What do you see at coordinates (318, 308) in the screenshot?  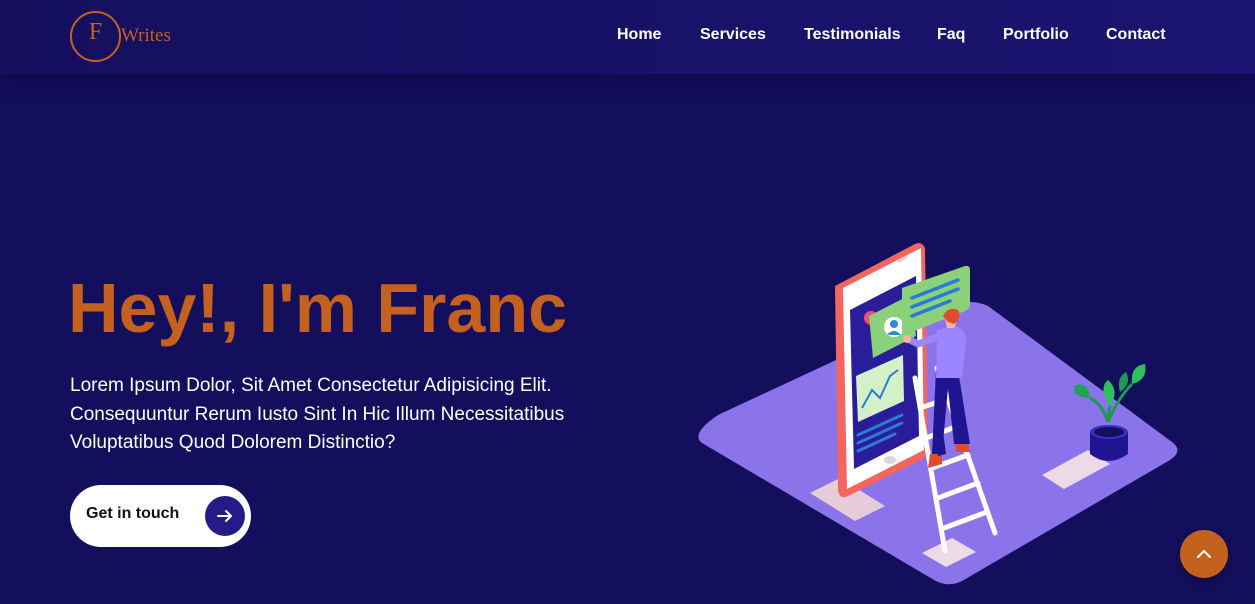 I see `hero-title: Hey!, I'm Franc` at bounding box center [318, 308].